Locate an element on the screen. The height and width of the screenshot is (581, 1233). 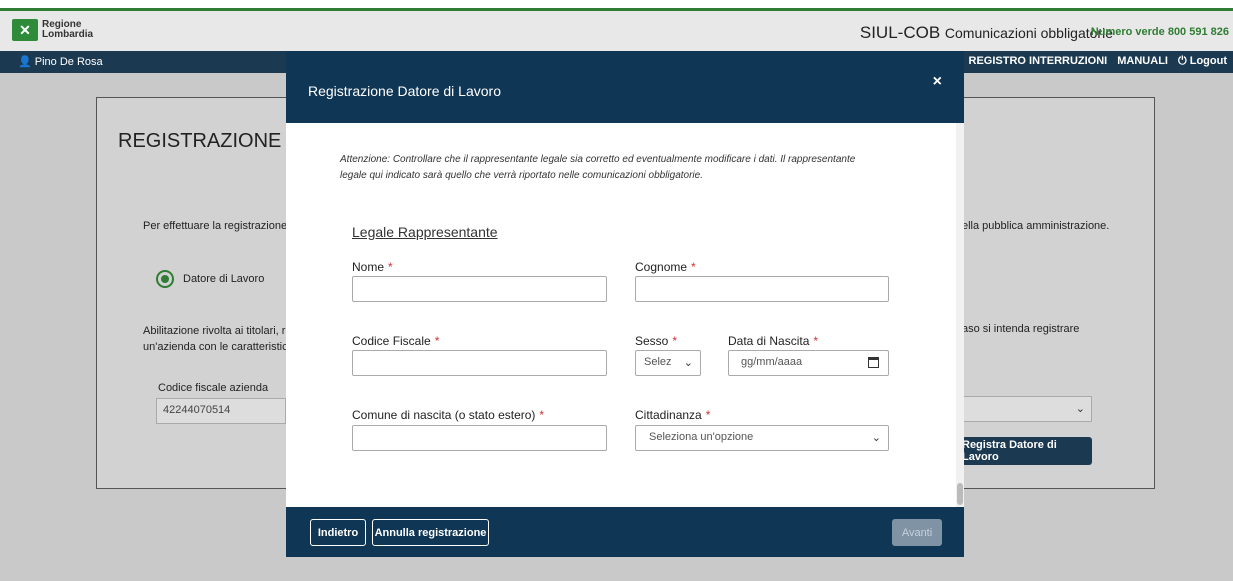
user-icon: 👤 is located at coordinates (25, 62).